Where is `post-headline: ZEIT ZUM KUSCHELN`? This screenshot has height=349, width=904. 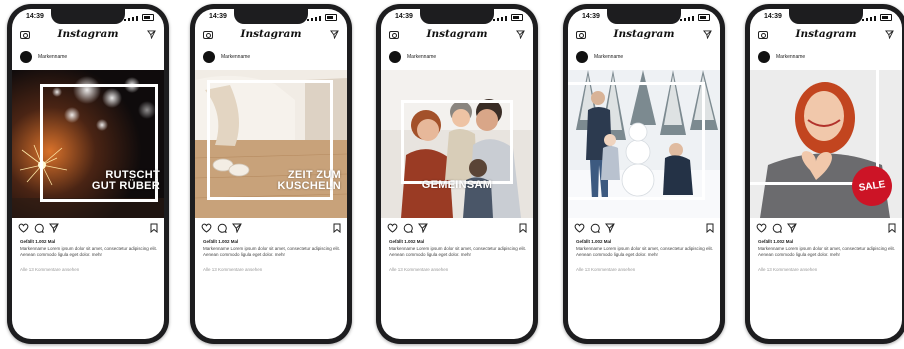 post-headline: ZEIT ZUM KUSCHELN is located at coordinates (301, 181).